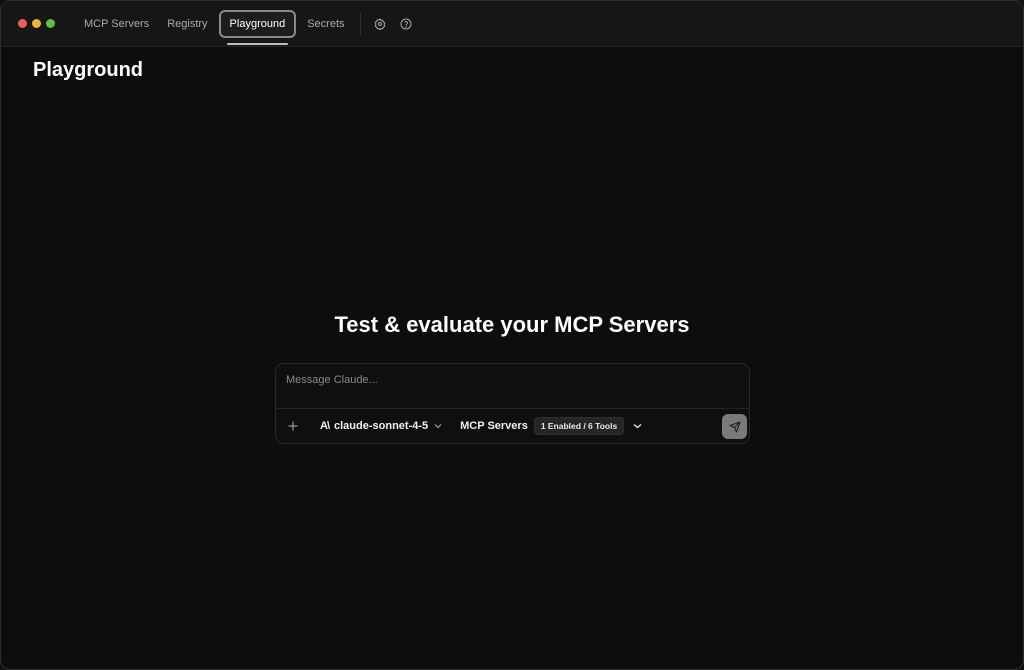 This screenshot has height=670, width=1024. What do you see at coordinates (36, 23) in the screenshot?
I see `minimize-window-button` at bounding box center [36, 23].